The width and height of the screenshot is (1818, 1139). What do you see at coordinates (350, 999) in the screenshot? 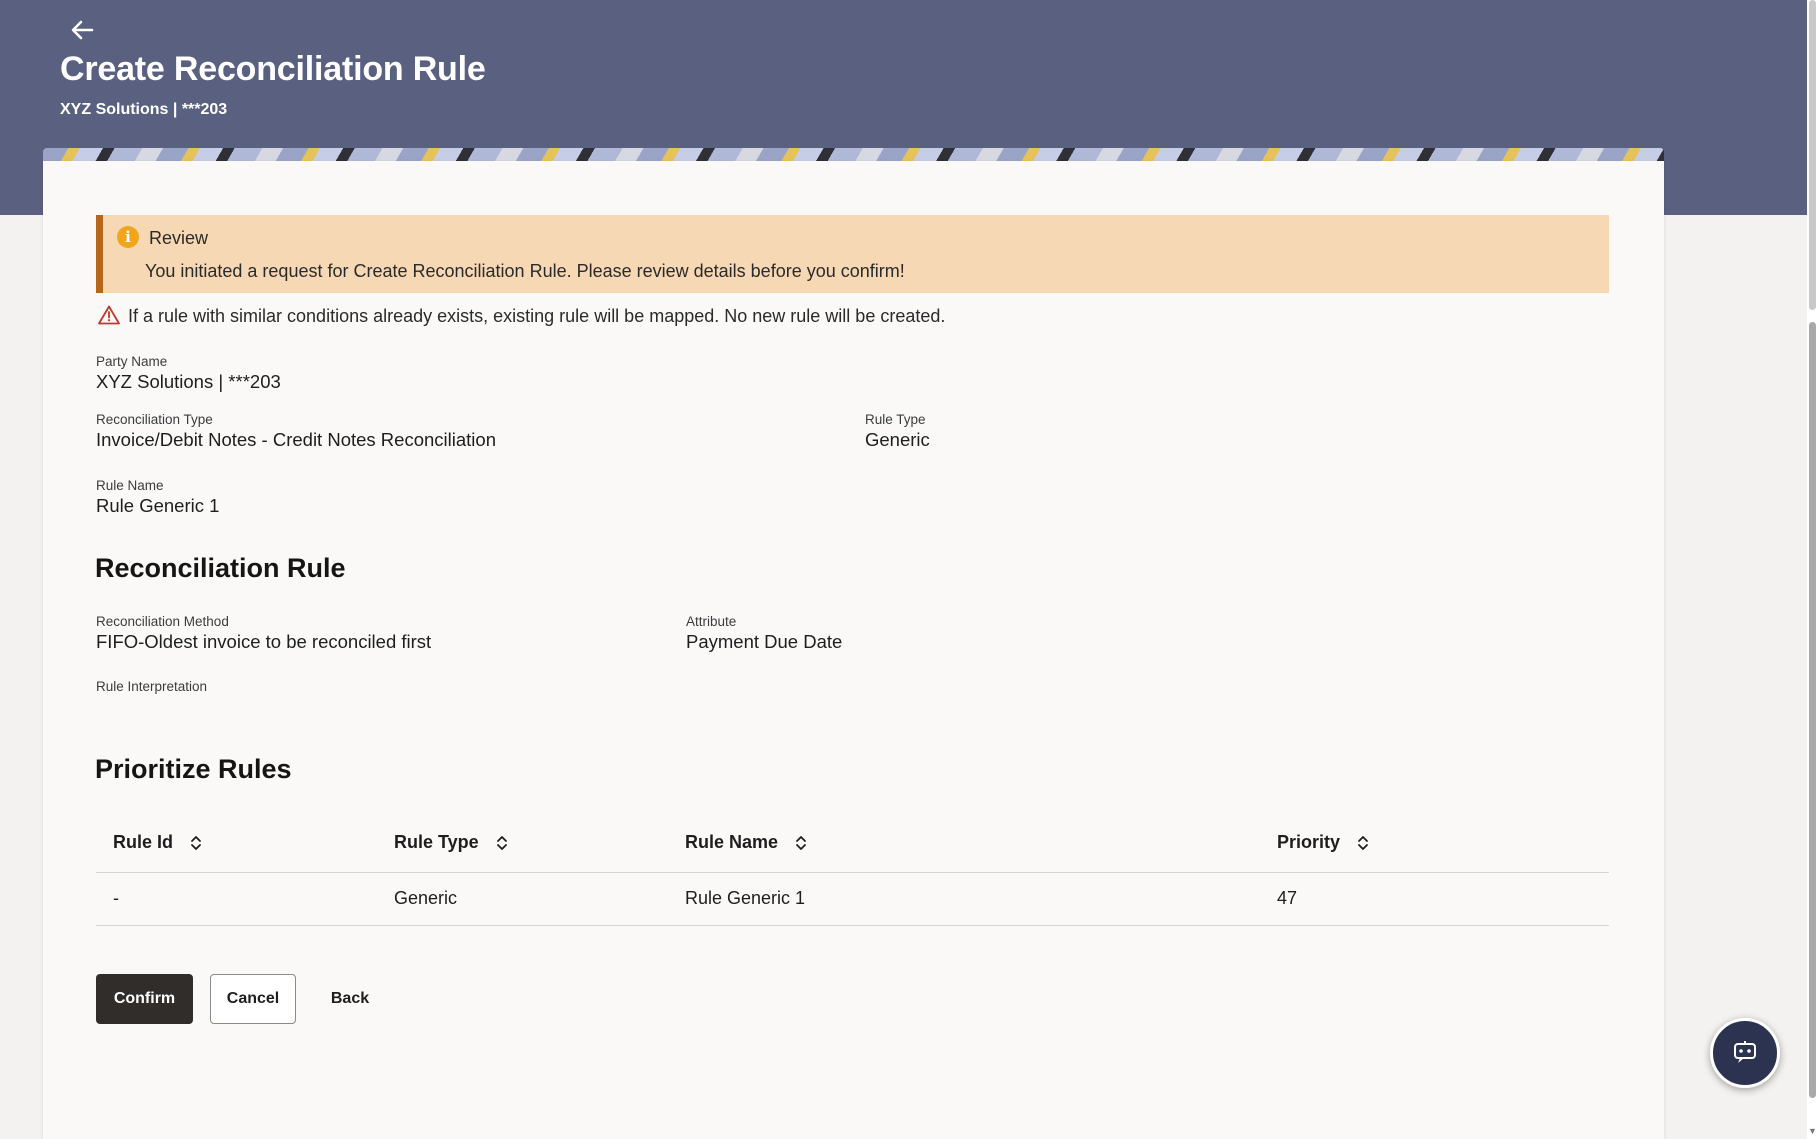
I see `back-button: Back` at bounding box center [350, 999].